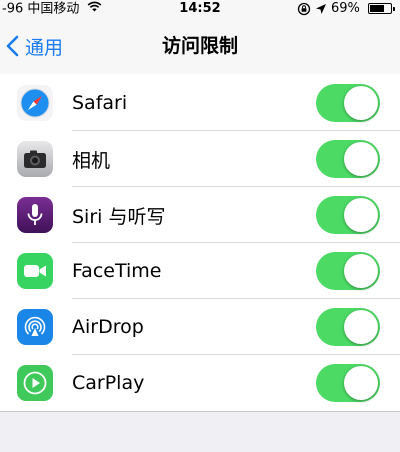  Describe the element at coordinates (117, 271) in the screenshot. I see `list-item-label: FaceTime` at that location.